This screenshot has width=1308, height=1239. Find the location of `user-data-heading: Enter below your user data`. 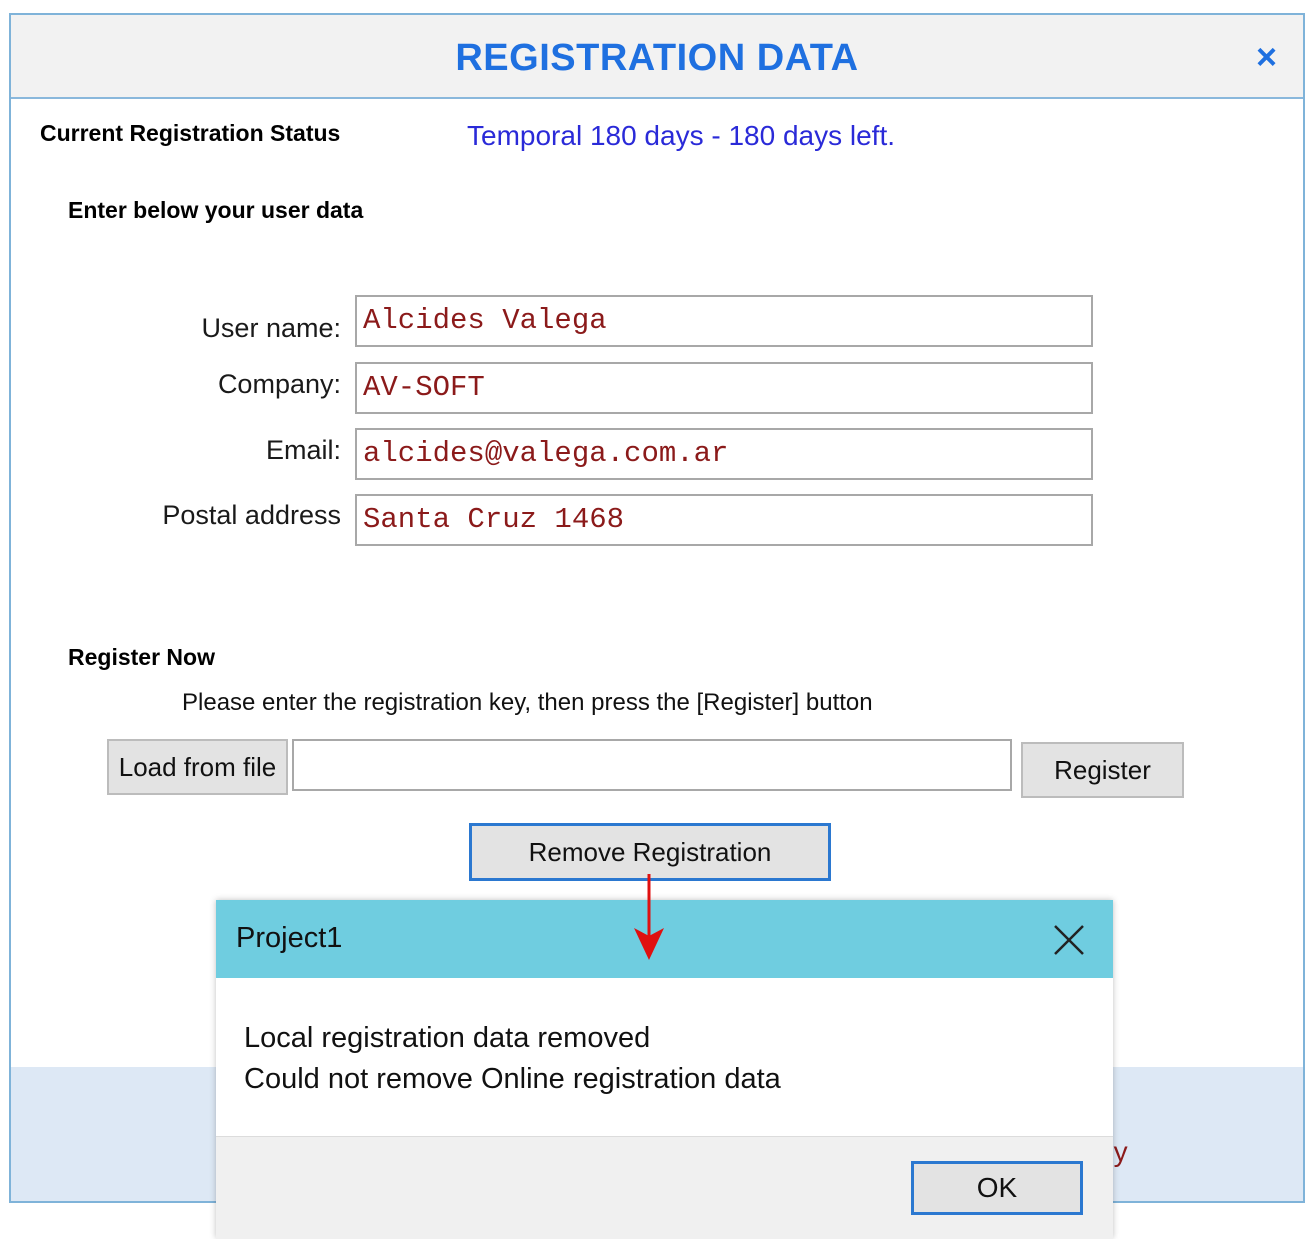

user-data-heading: Enter below your user data is located at coordinates (216, 210).